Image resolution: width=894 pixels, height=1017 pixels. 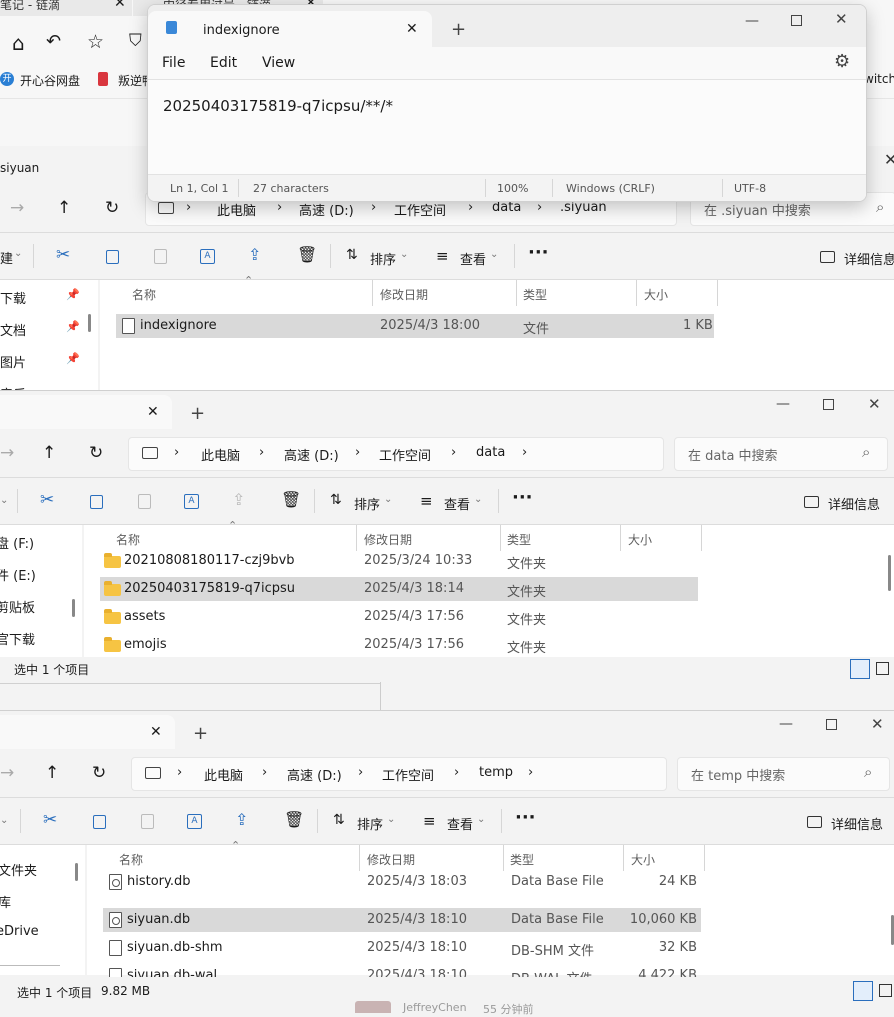 What do you see at coordinates (460, 823) in the screenshot?
I see `view-button: 查看` at bounding box center [460, 823].